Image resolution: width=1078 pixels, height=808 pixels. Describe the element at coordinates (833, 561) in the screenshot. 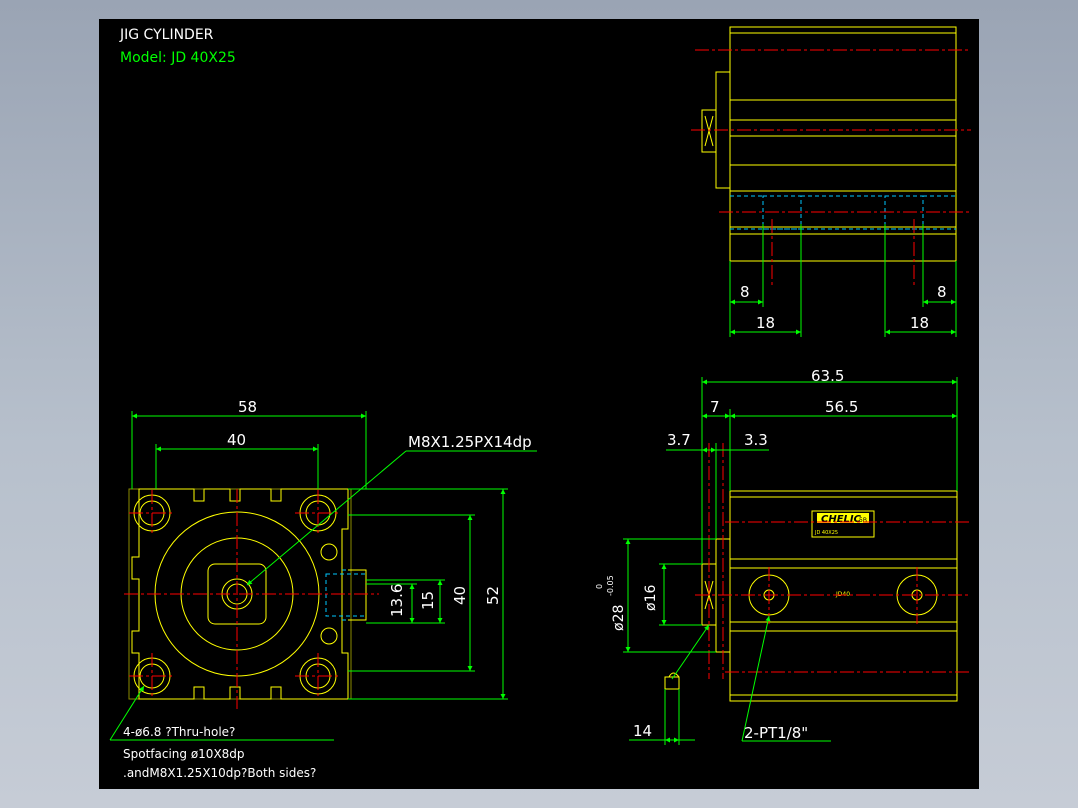

I see `side-view-centerlines` at that location.